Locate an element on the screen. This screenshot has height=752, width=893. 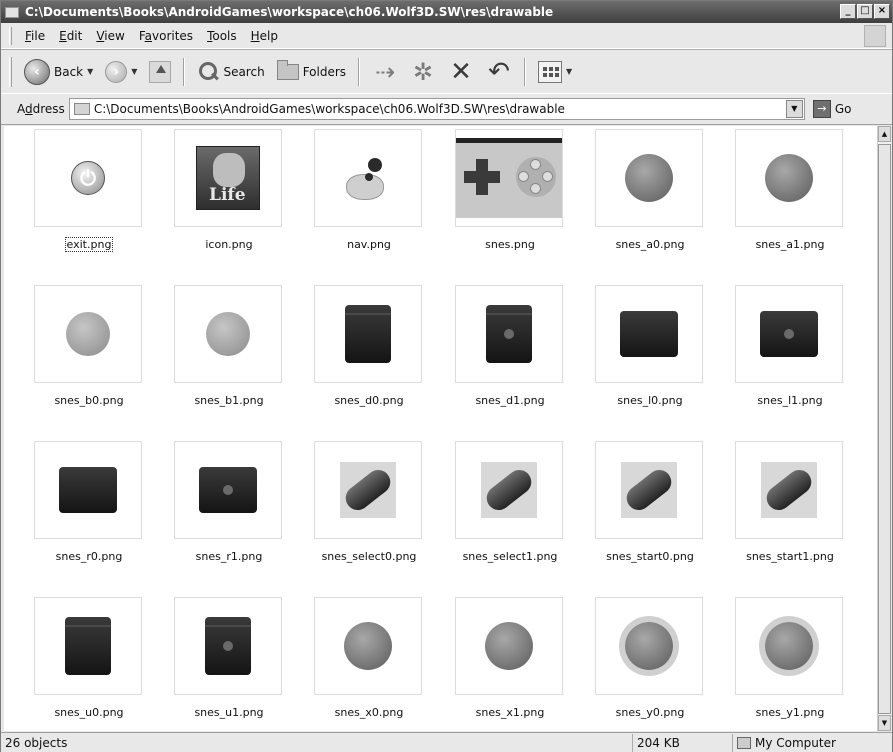
file-item: snes_start1.png is located at coordinates (775, 516).